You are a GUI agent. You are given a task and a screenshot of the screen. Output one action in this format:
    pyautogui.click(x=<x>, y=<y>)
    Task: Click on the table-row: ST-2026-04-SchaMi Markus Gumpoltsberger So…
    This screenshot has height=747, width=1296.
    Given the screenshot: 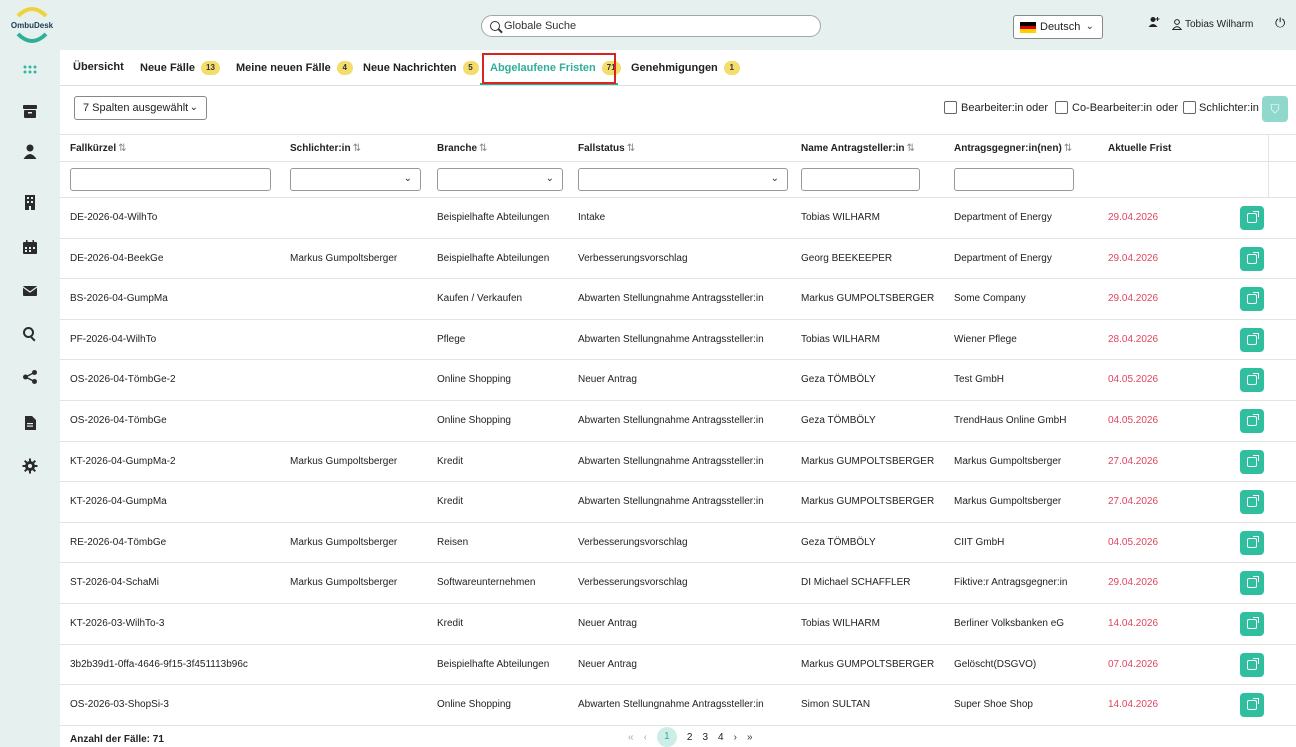 What is the action you would take?
    pyautogui.click(x=678, y=583)
    